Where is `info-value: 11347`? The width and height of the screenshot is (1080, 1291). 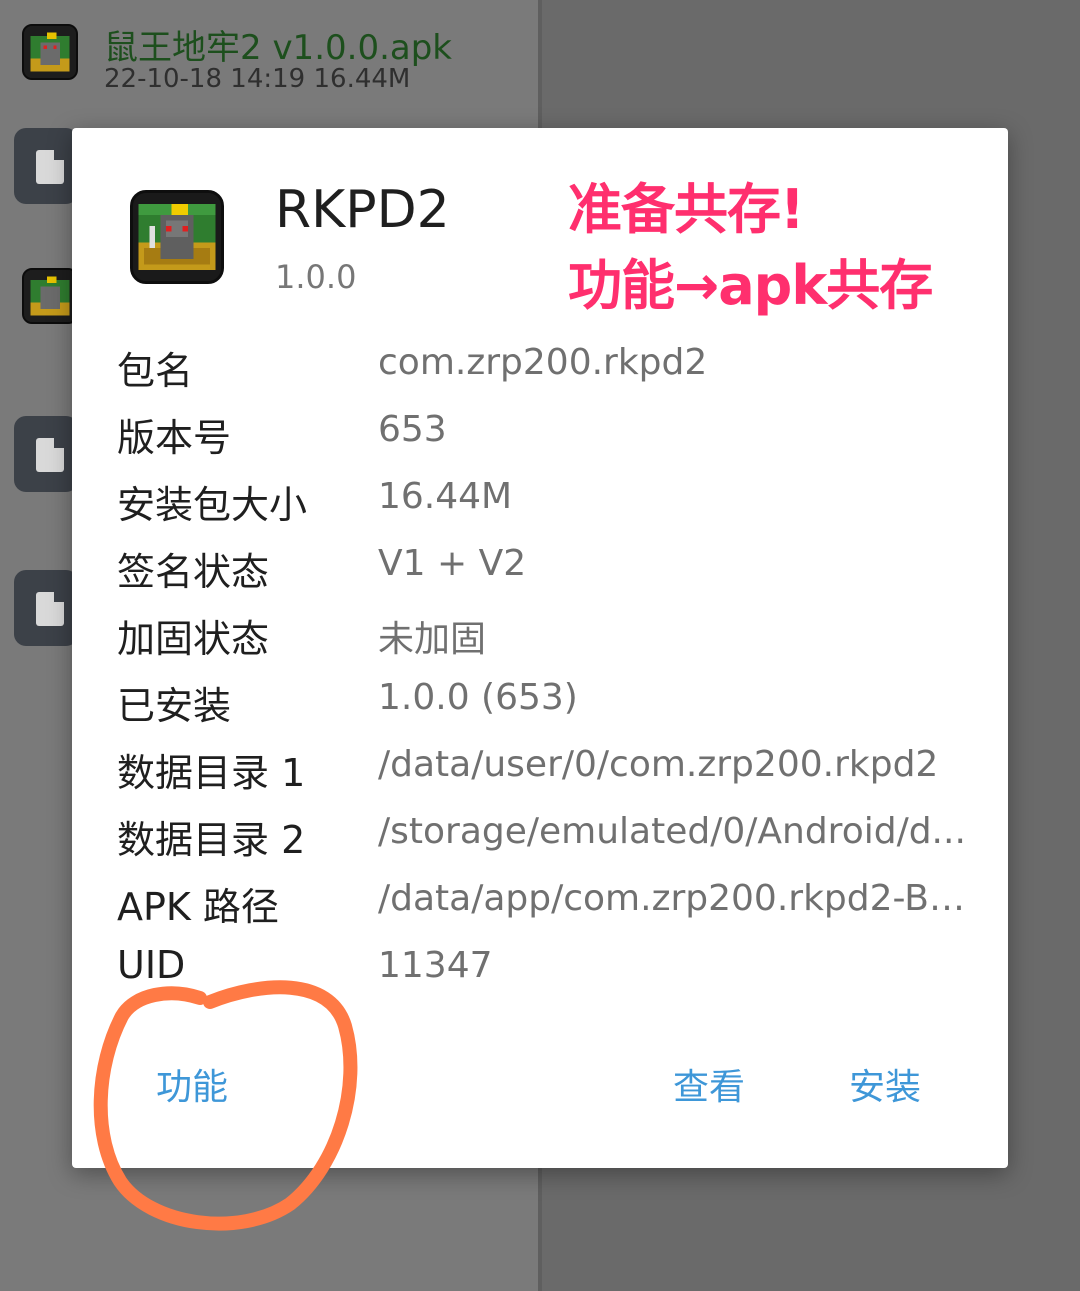
info-value: 11347 is located at coordinates (435, 965).